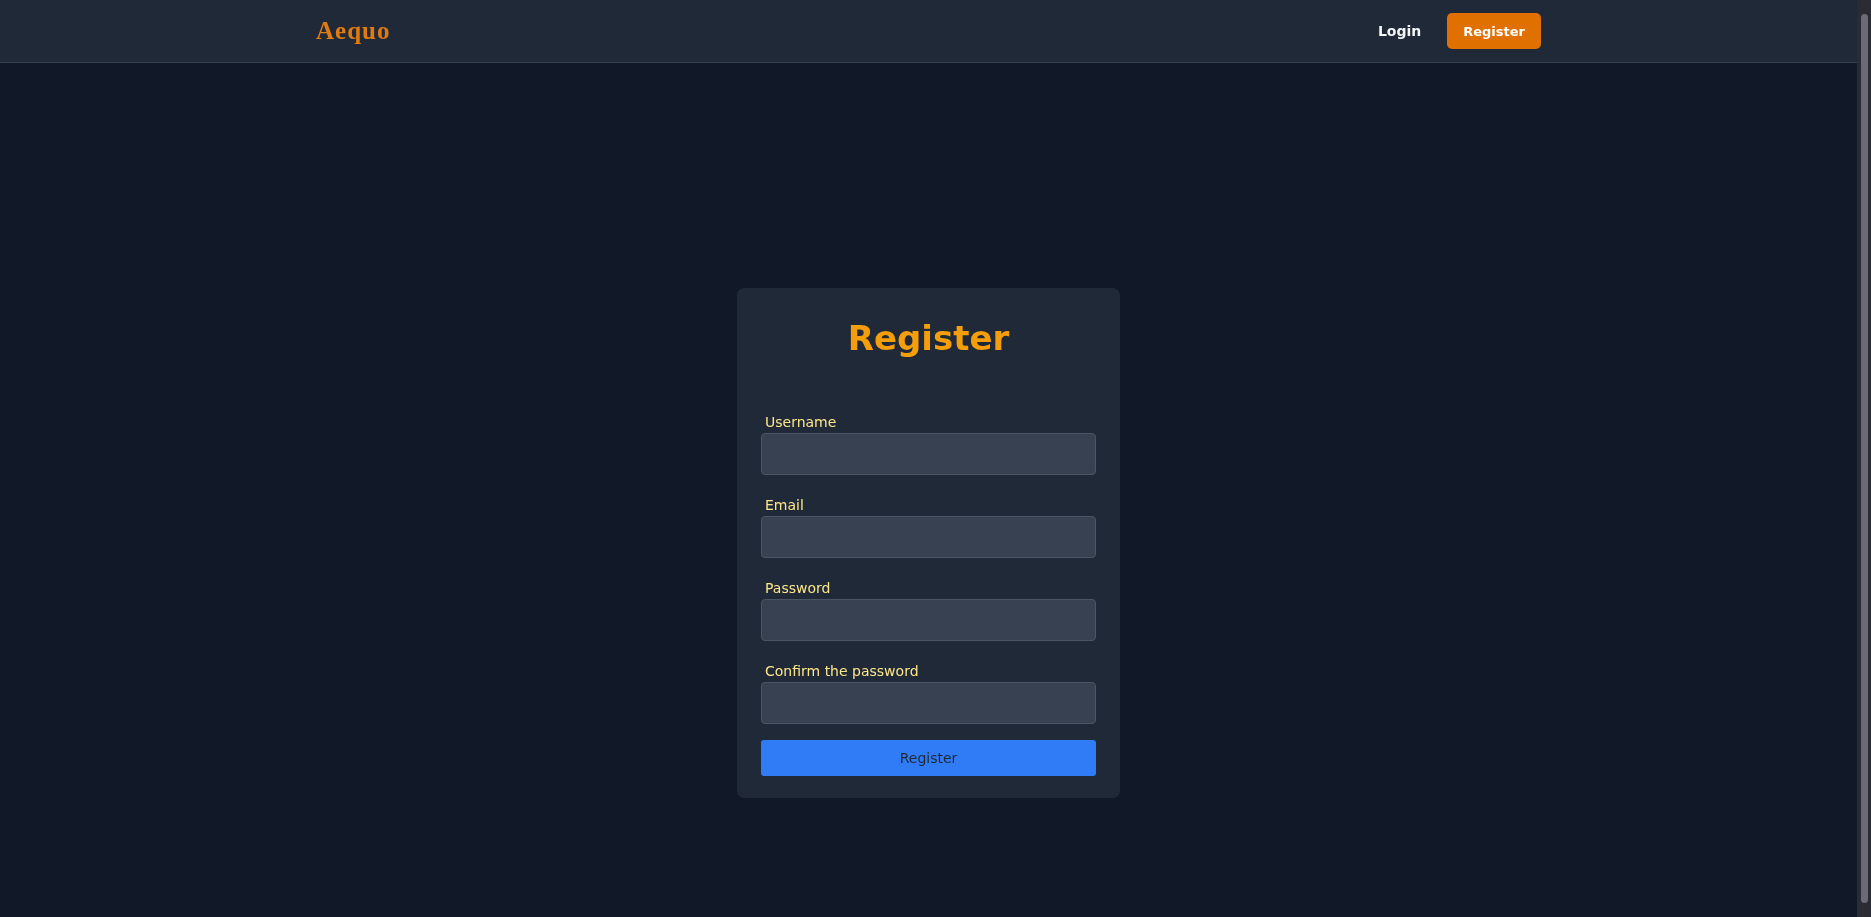  What do you see at coordinates (785, 505) in the screenshot?
I see `field-label: Email` at bounding box center [785, 505].